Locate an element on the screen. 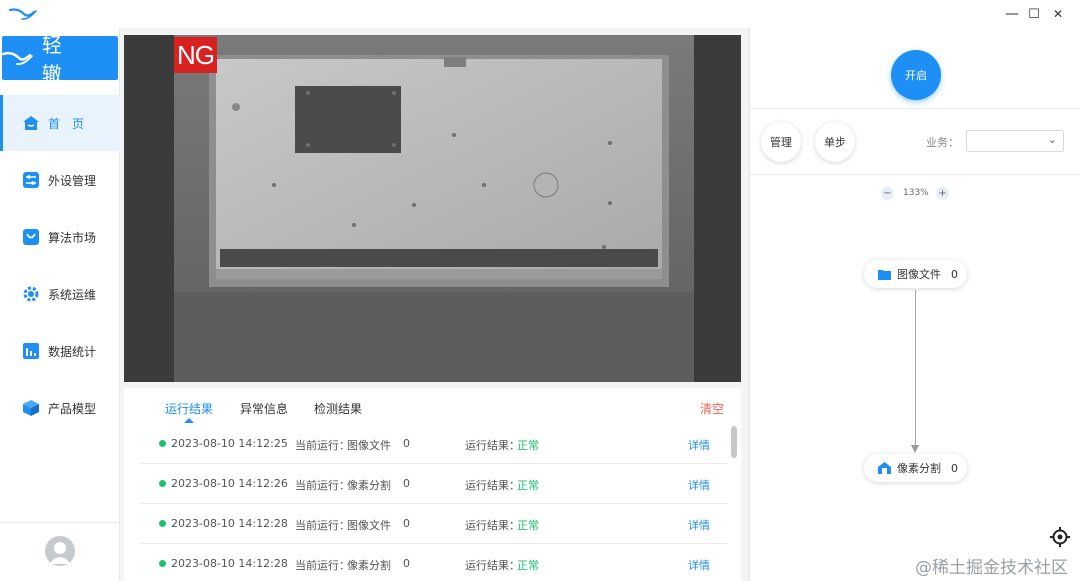 Image resolution: width=1080 pixels, height=581 pixels. close-button: ✕ is located at coordinates (1058, 14).